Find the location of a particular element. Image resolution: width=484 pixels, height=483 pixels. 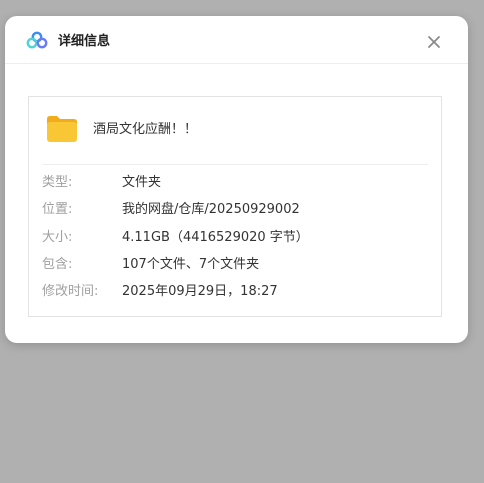

size-value: 4.11GB（4416529020 字节） is located at coordinates (215, 237).